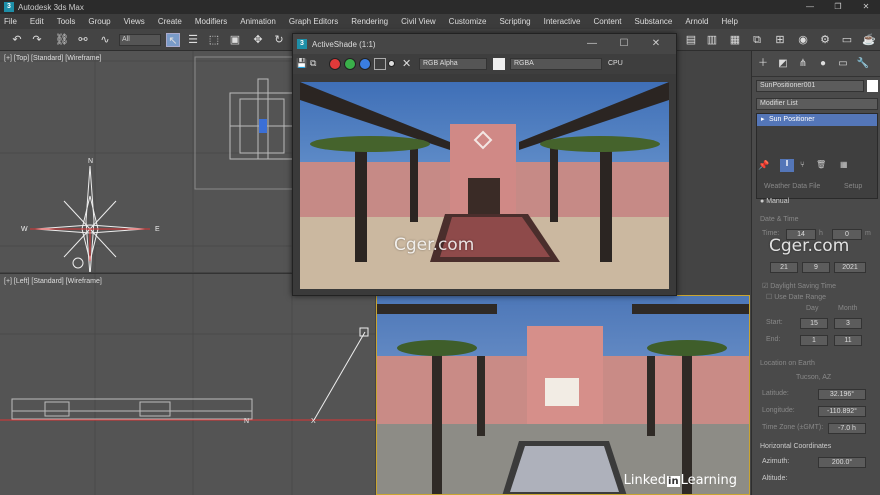 Image resolution: width=880 pixels, height=495 pixels. I want to click on menu-civil-view: Civil View, so click(418, 21).